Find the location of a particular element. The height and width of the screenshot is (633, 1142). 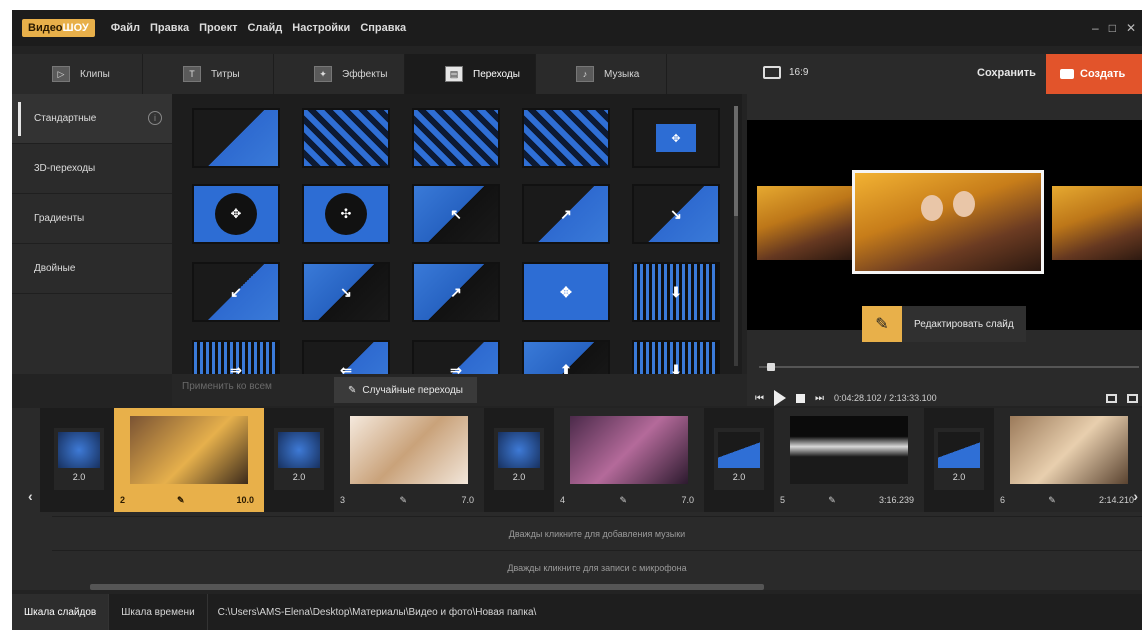

seek-bar is located at coordinates (949, 367).